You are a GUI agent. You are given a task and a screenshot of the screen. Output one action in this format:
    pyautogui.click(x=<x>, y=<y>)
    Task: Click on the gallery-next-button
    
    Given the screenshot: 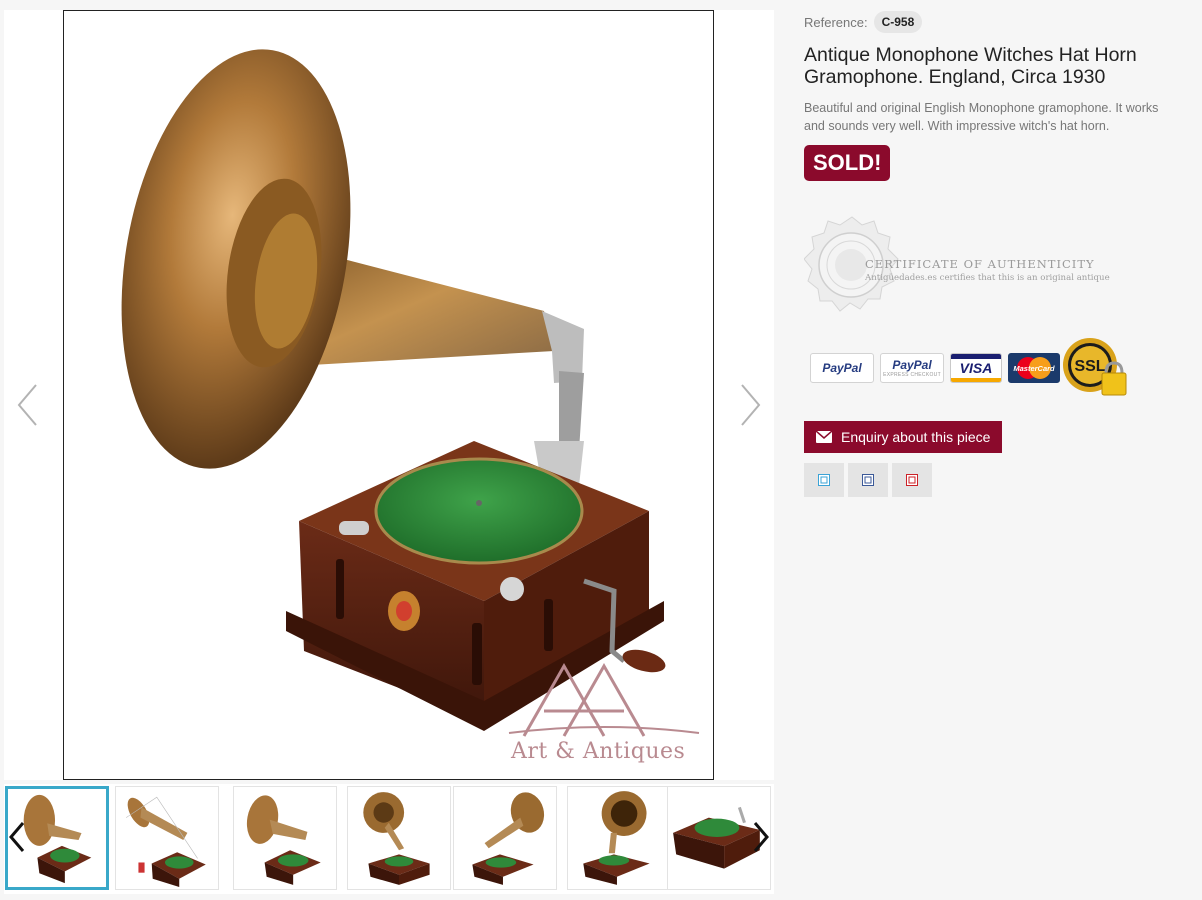 What is the action you would take?
    pyautogui.click(x=748, y=405)
    